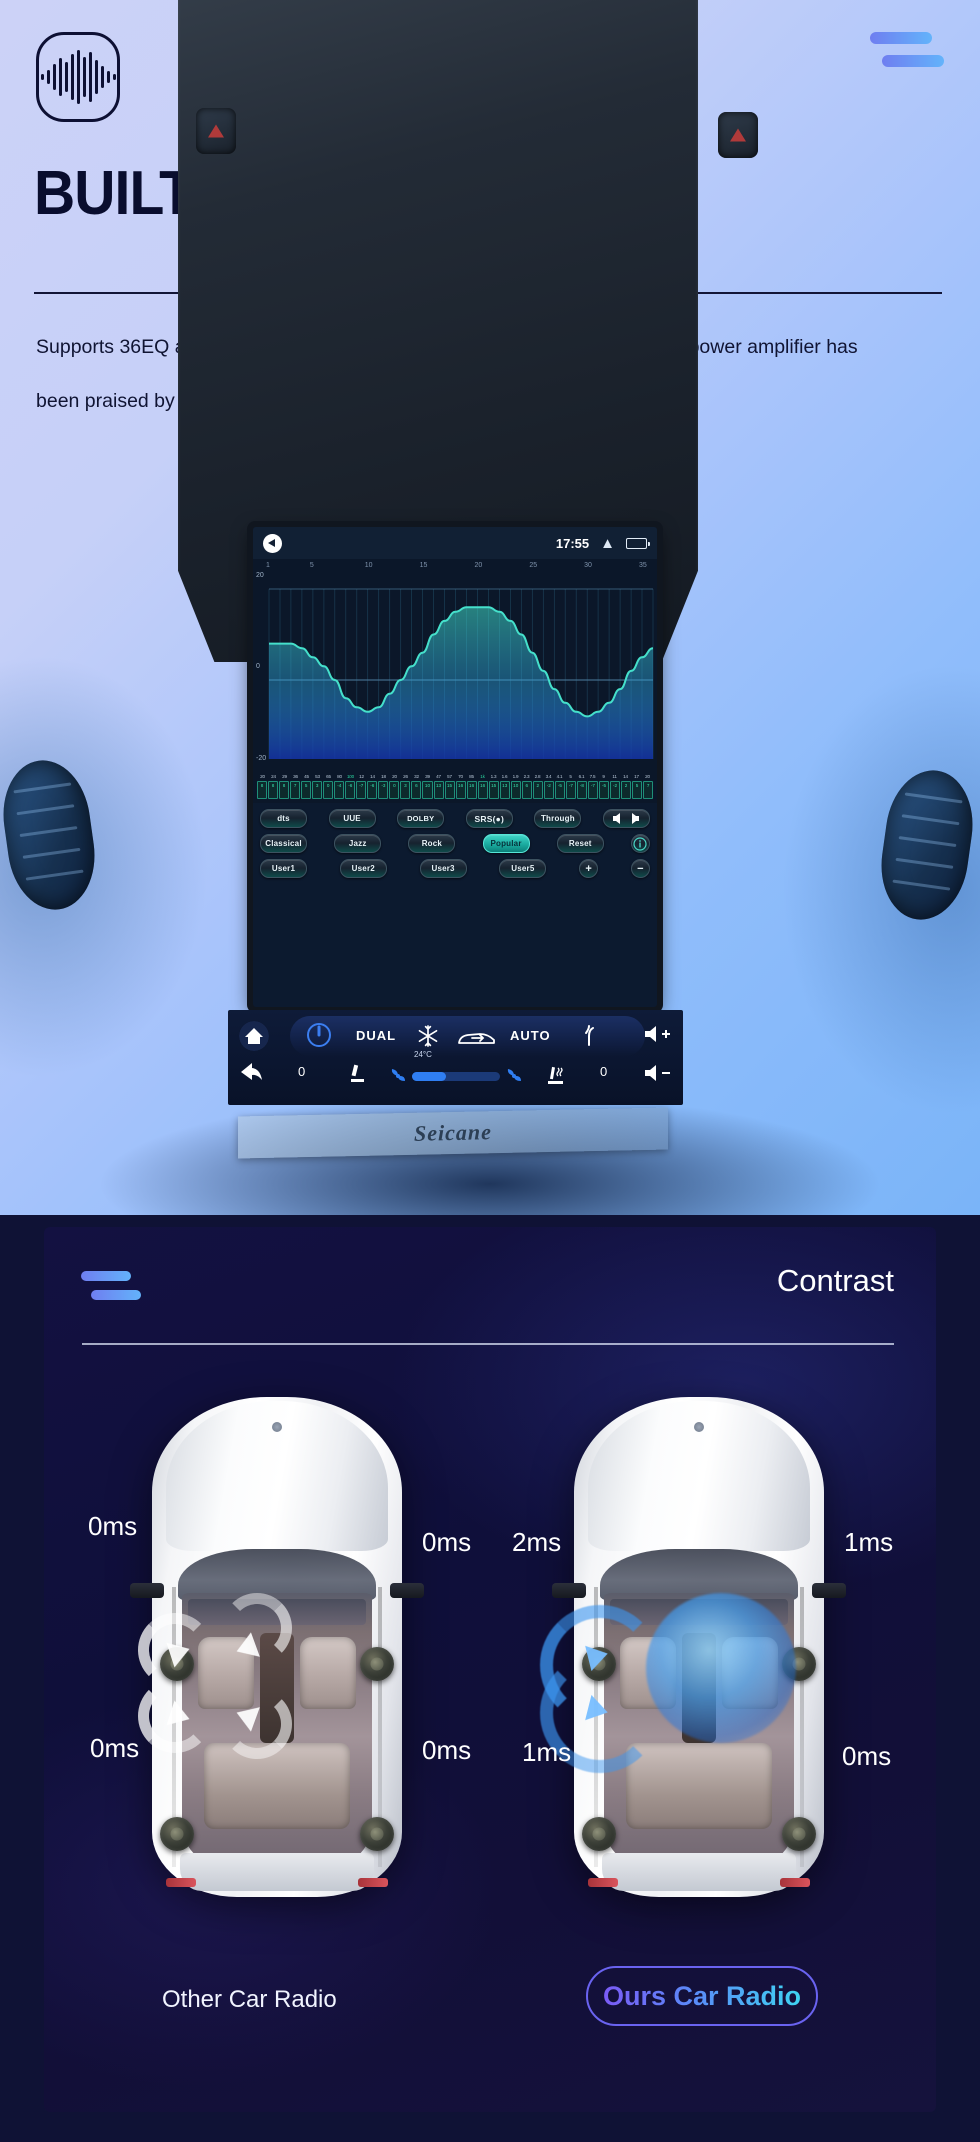  What do you see at coordinates (352, 818) in the screenshot?
I see `preset-uue-button: UUE` at bounding box center [352, 818].